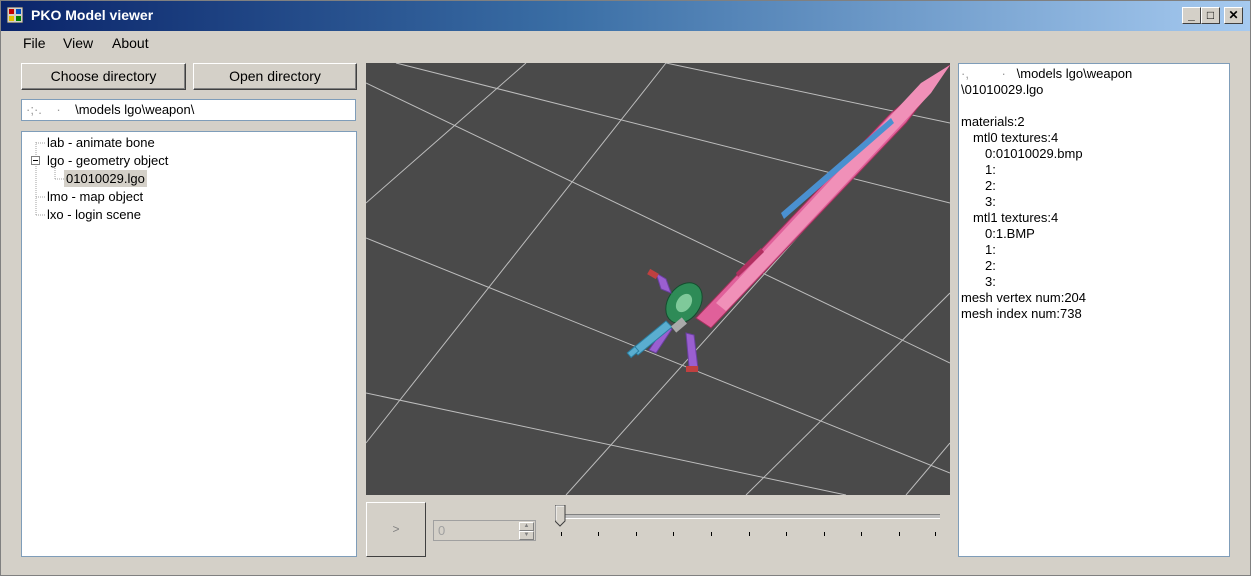 Image resolution: width=1251 pixels, height=576 pixels. What do you see at coordinates (484, 530) in the screenshot?
I see `frame-spinbox: 0 ▲ ▼` at bounding box center [484, 530].